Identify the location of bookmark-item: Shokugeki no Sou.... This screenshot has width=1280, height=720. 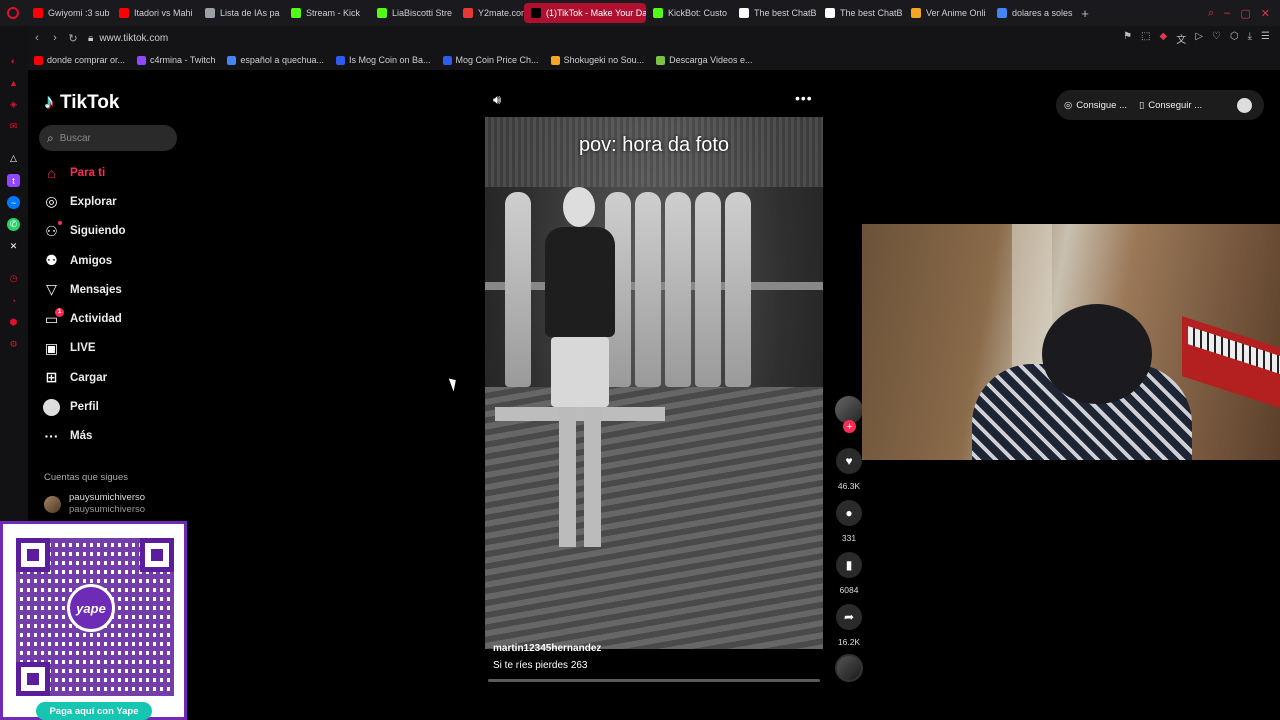
(597, 60).